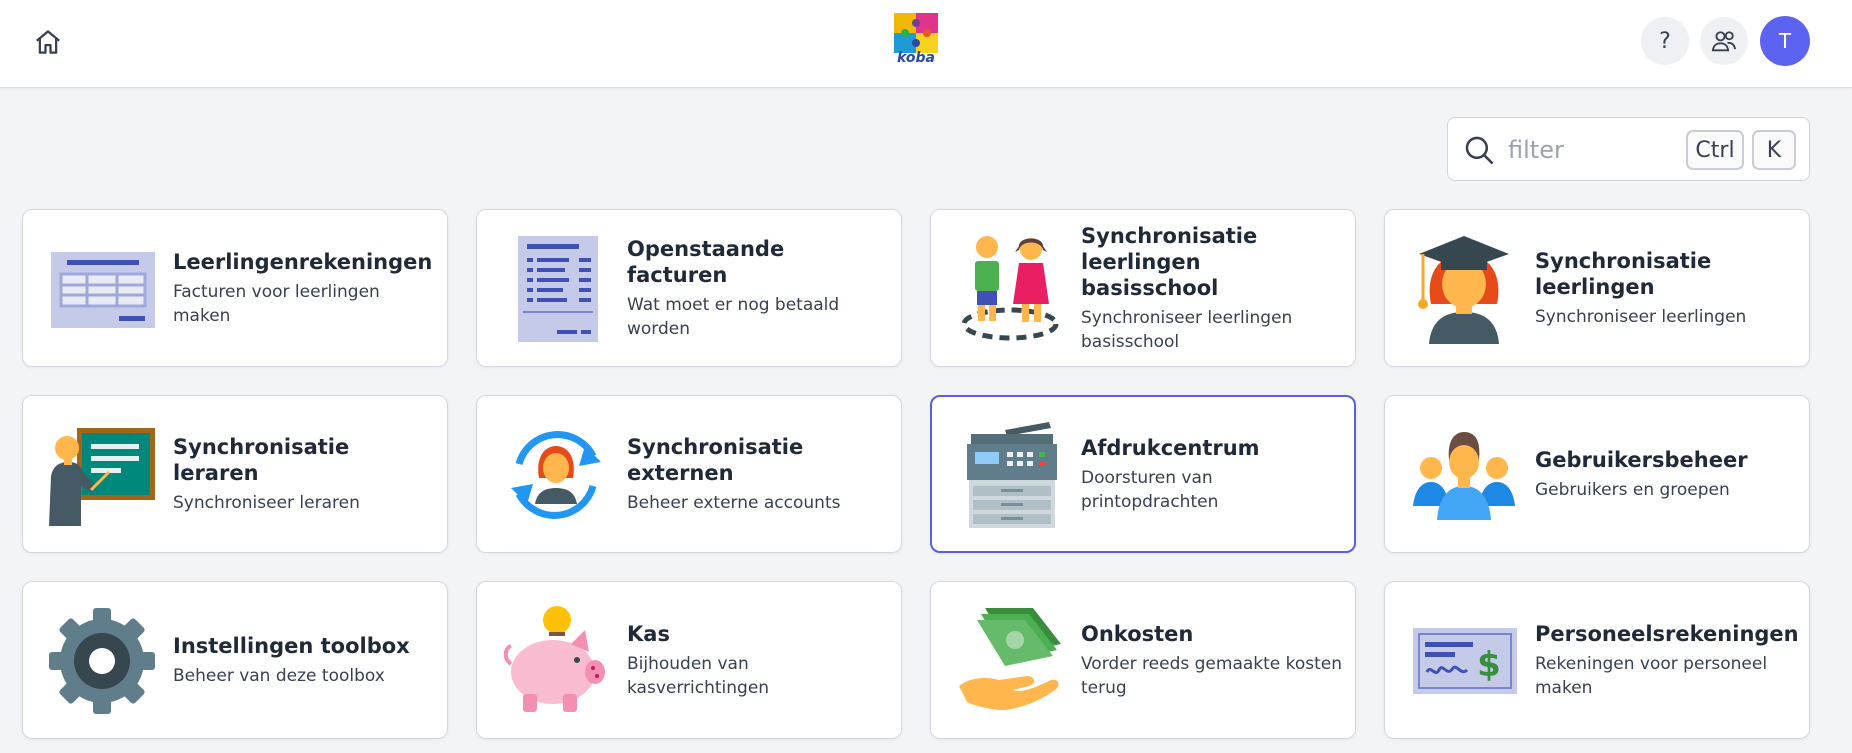  I want to click on tile-kas: Kas Bijhouden van kasverrichtingen, so click(689, 660).